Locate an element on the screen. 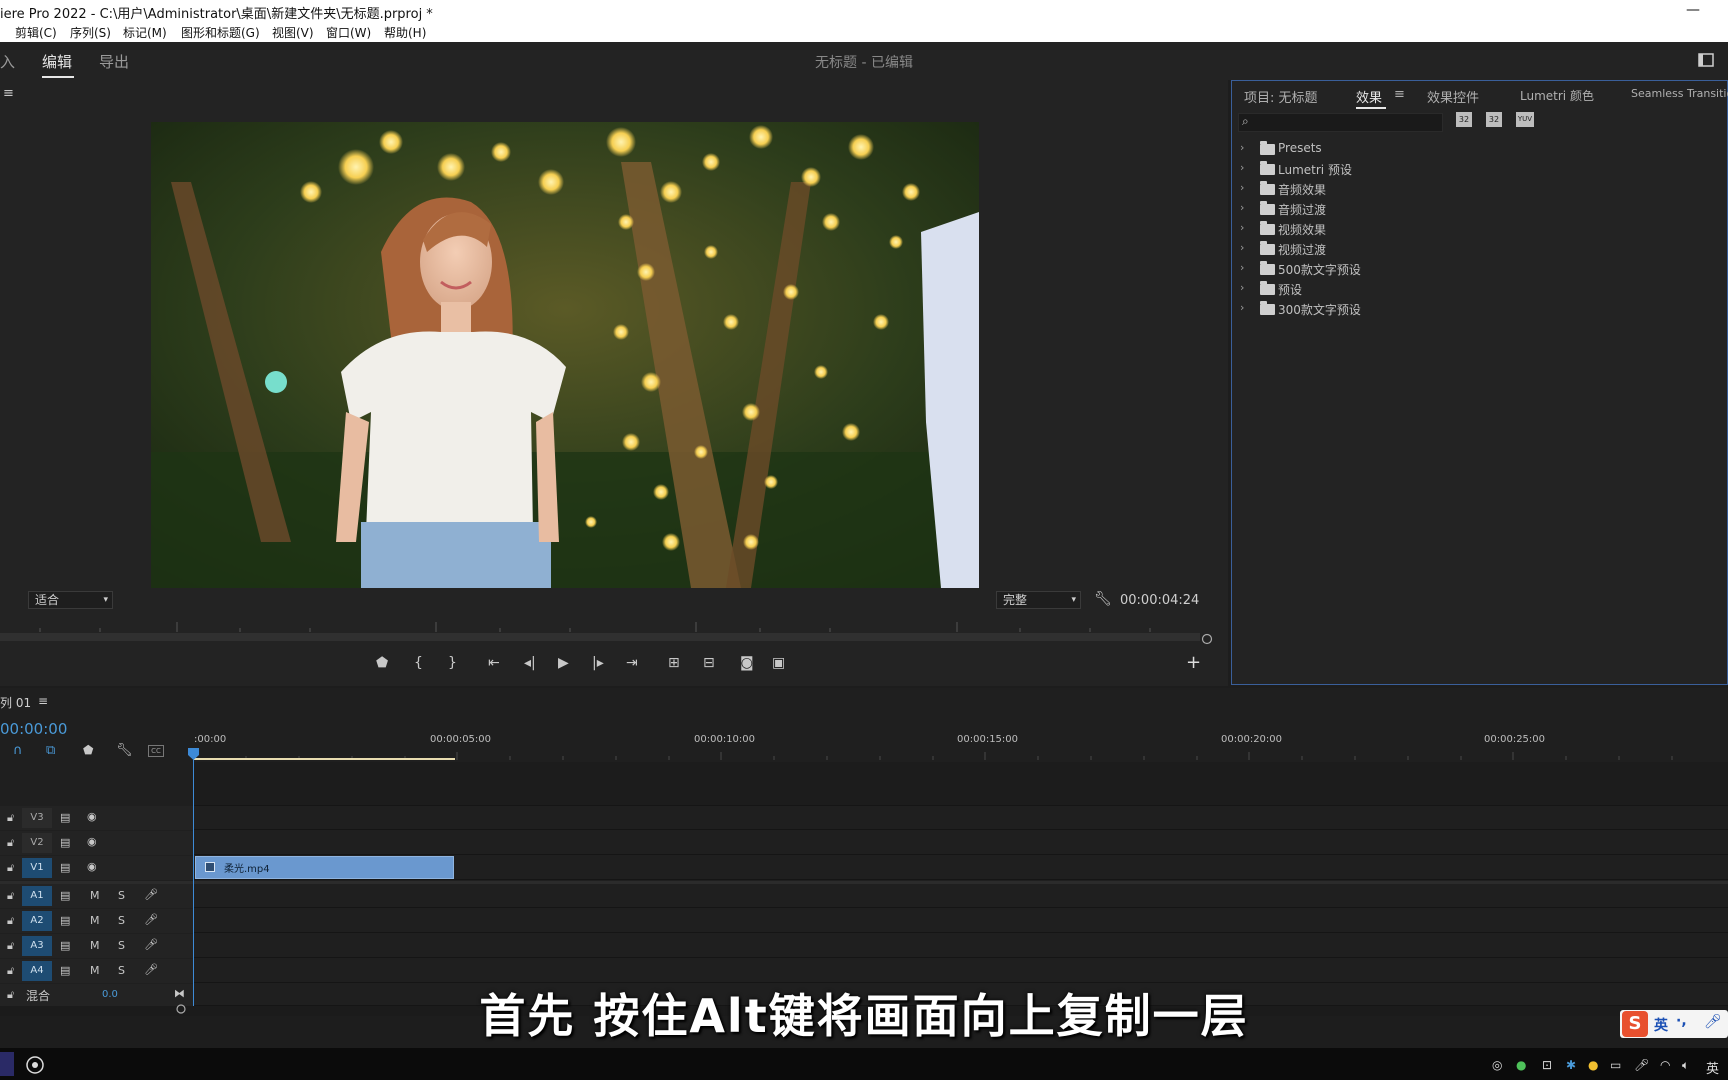  ime-language: 英 is located at coordinates (1661, 1025).